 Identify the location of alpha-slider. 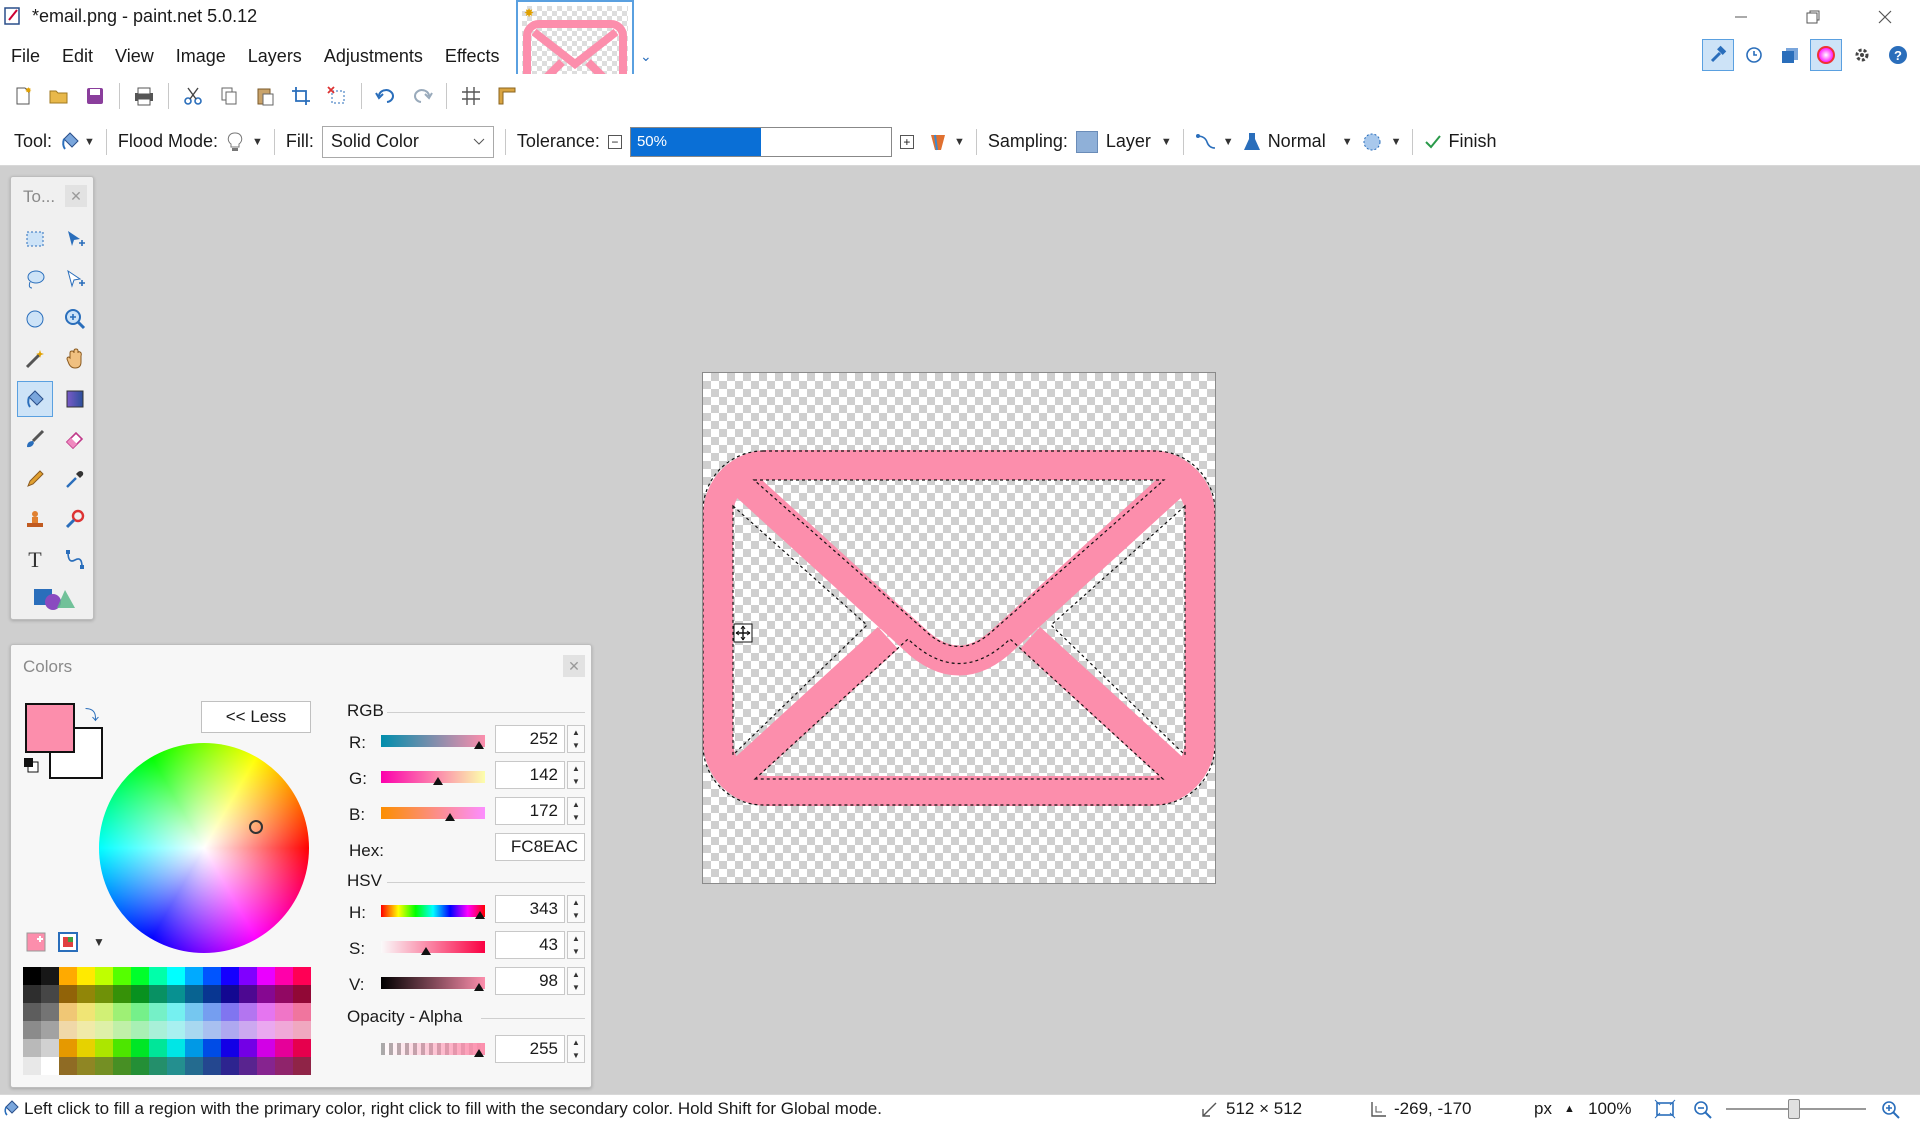
(433, 1050).